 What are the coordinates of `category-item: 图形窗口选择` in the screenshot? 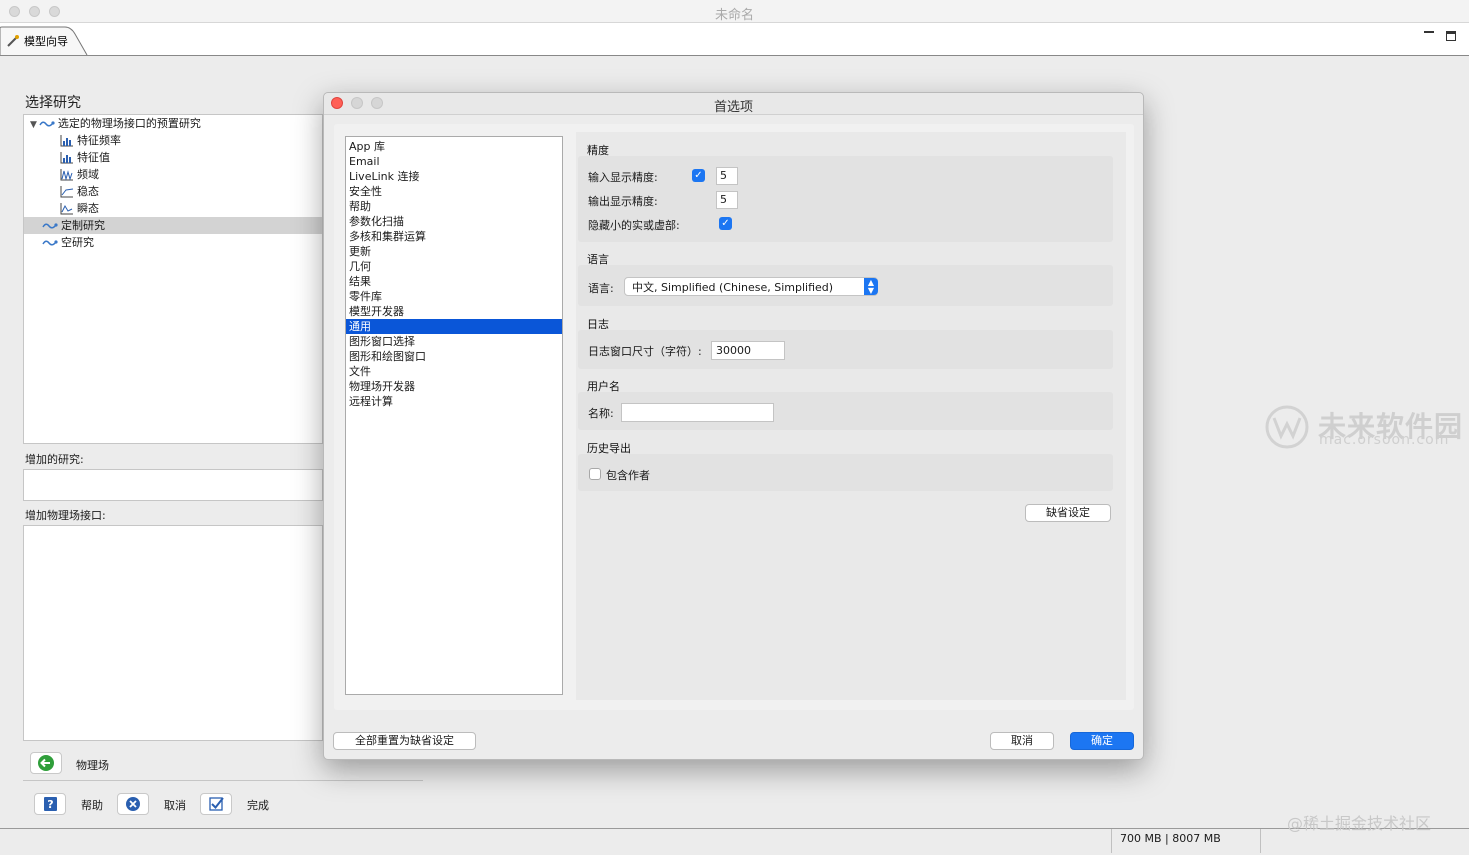 It's located at (454, 341).